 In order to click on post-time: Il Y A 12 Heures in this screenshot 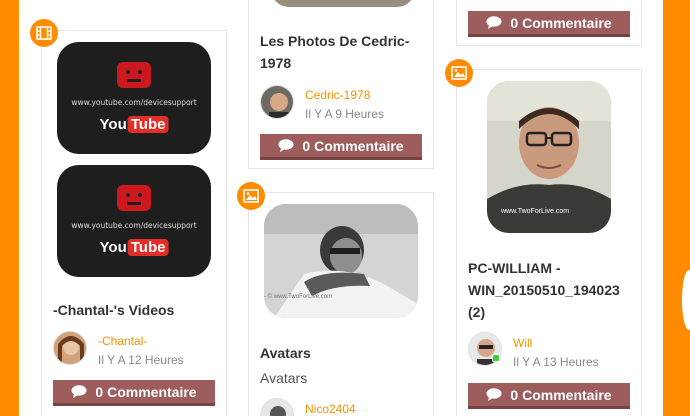, I will do `click(141, 360)`.